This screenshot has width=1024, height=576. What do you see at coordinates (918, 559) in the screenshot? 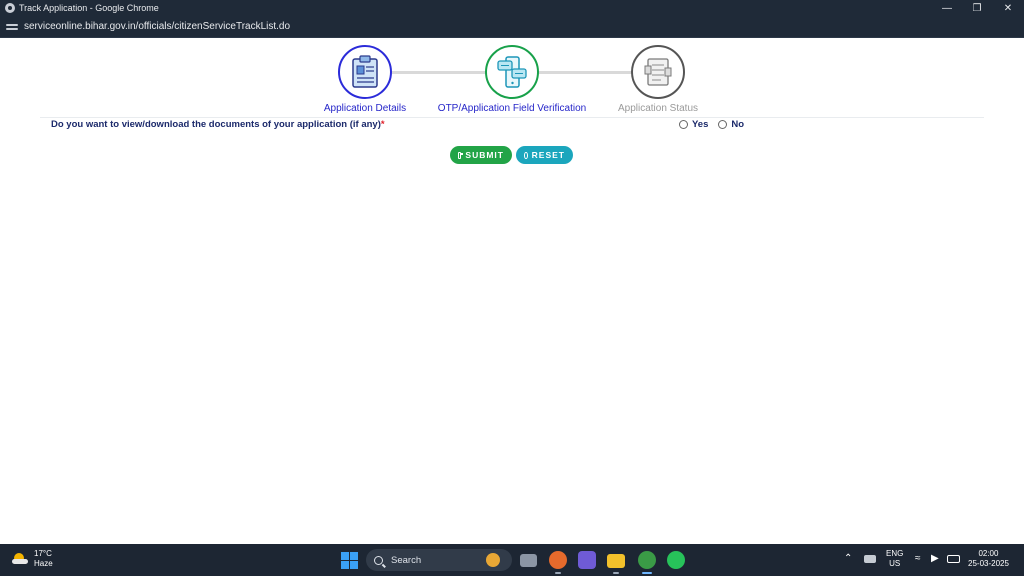
I see `wifi-icon: ≈` at bounding box center [918, 559].